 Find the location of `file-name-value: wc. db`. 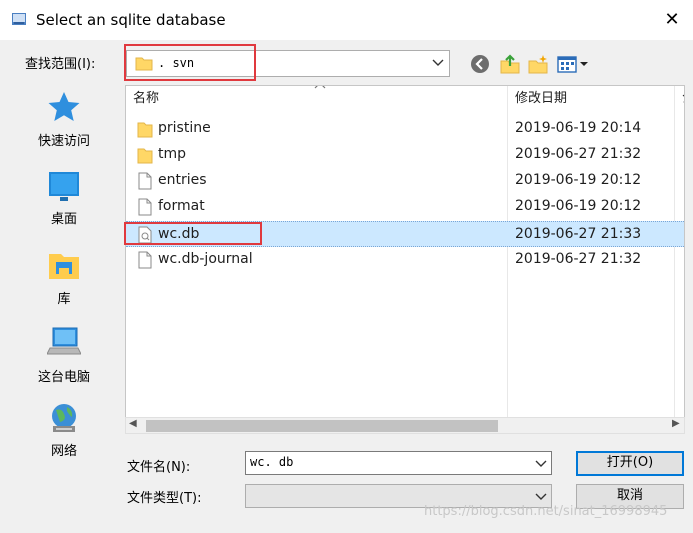

file-name-value: wc. db is located at coordinates (271, 462).